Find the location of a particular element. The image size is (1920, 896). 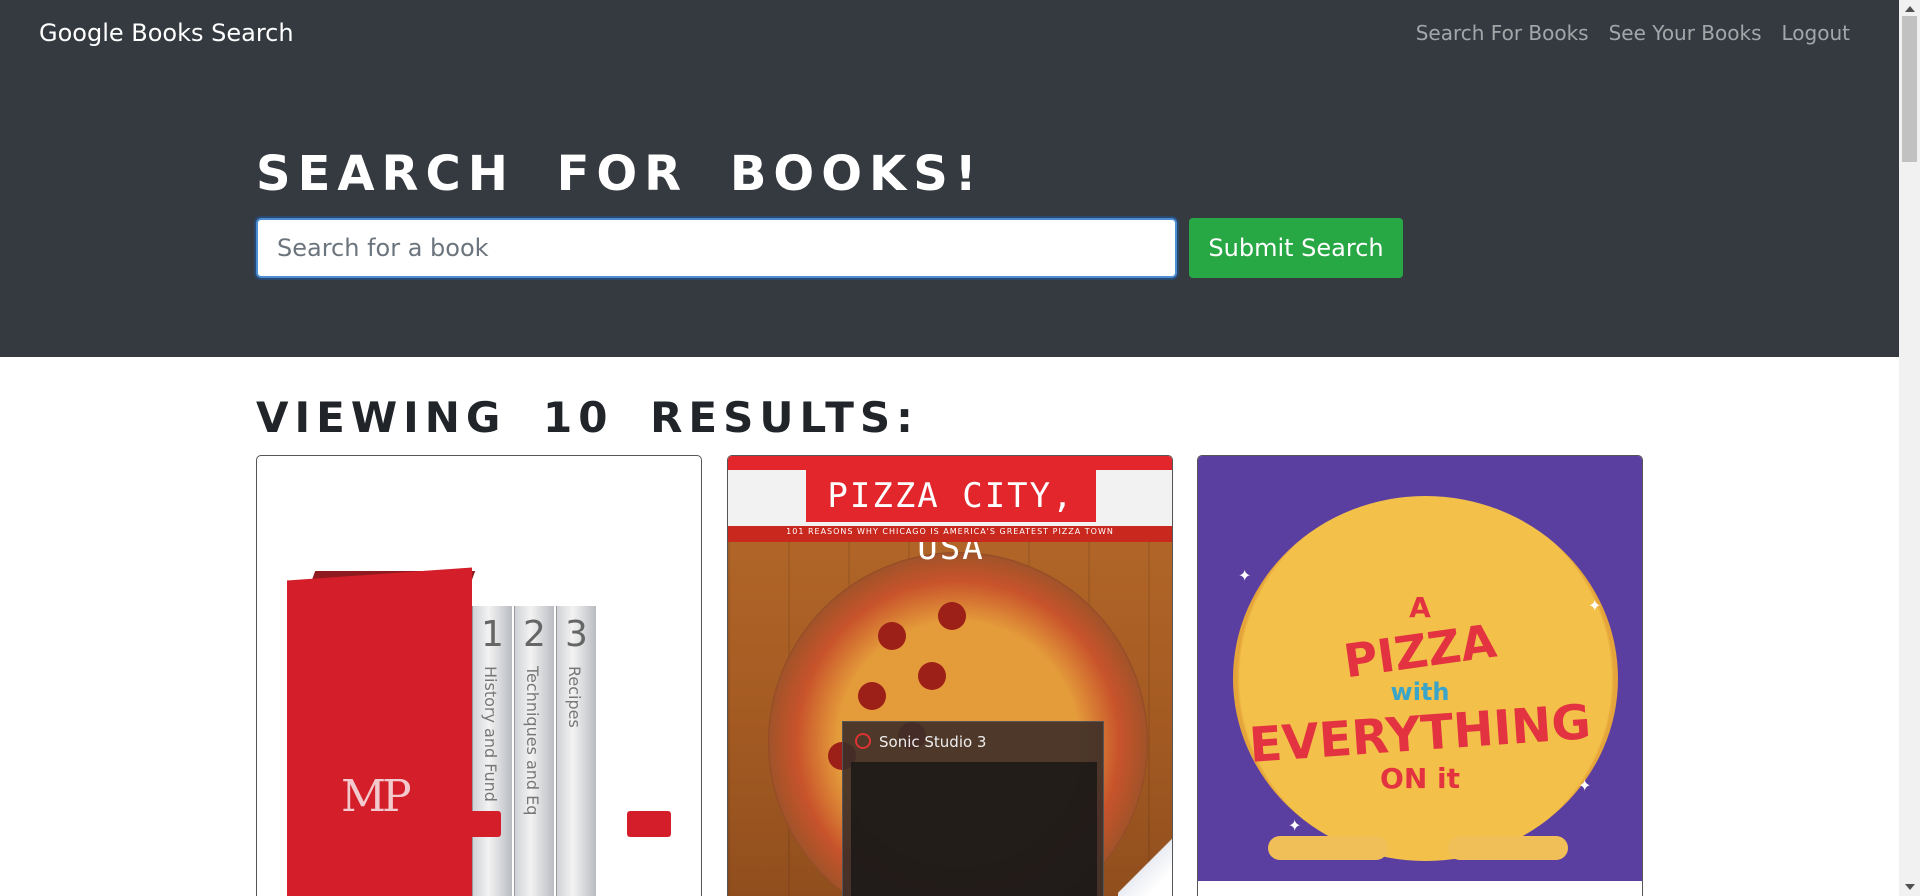

book-card: ✦ ✦ ✦ ✦ A PIZZA with EVERYTHING ON it is located at coordinates (1420, 675).